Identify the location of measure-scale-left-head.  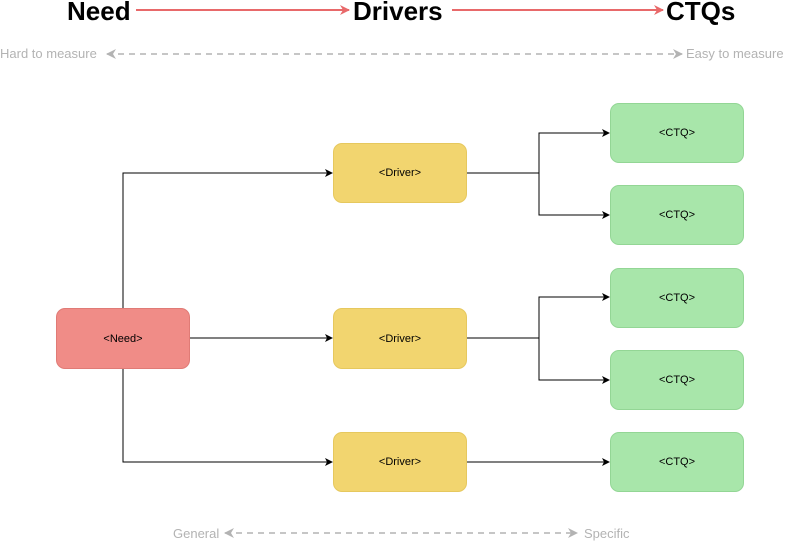
(111, 54).